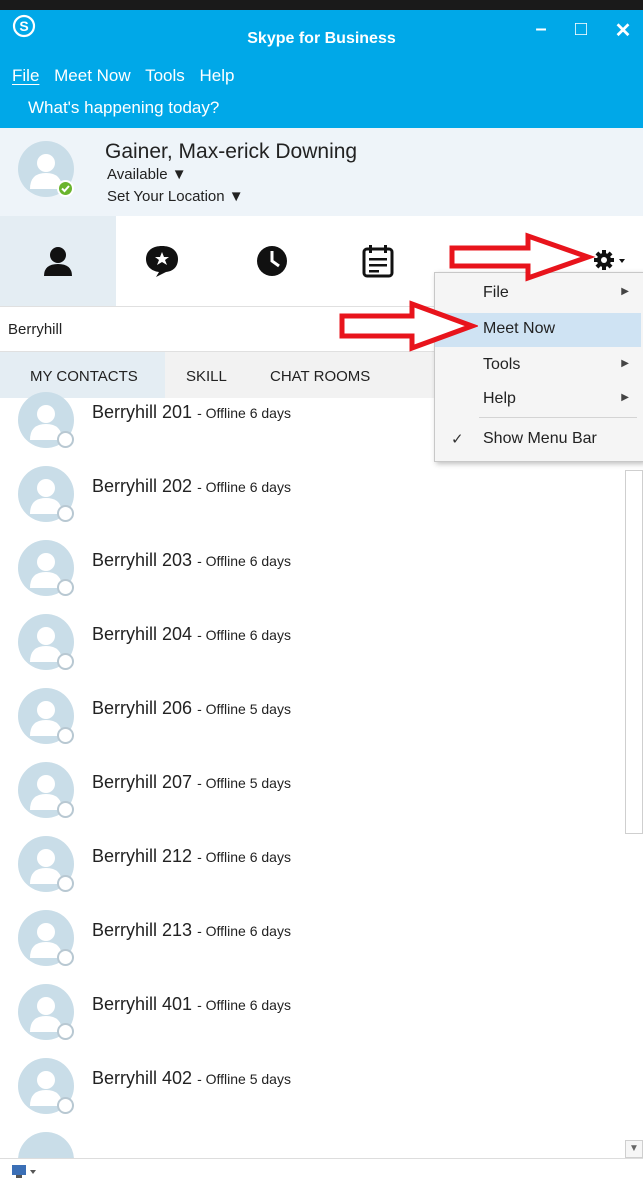 Image resolution: width=643 pixels, height=1185 pixels. Describe the element at coordinates (142, 560) in the screenshot. I see `contact-name: Berryhill 203` at that location.